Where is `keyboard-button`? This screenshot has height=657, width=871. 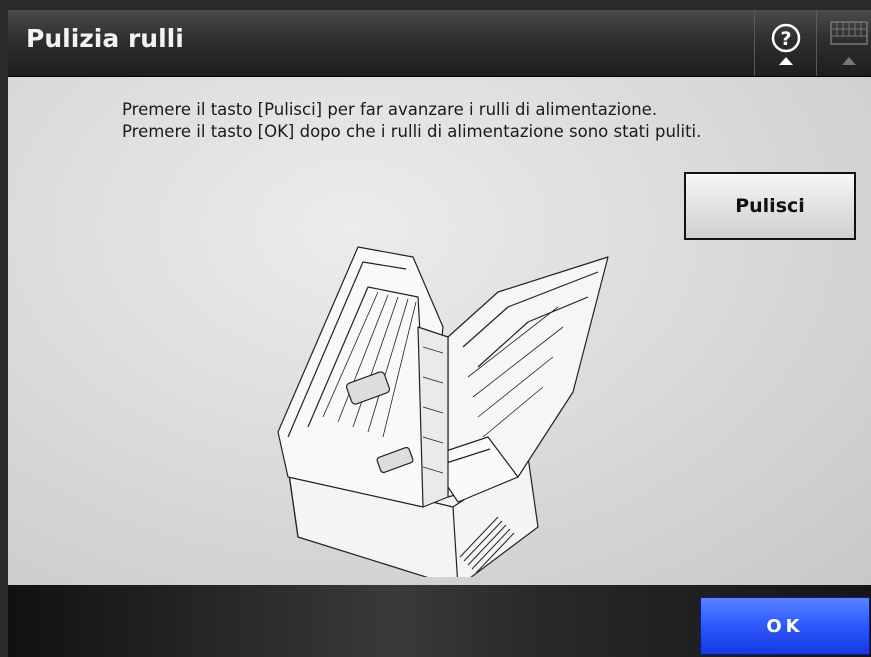
keyboard-button is located at coordinates (843, 43).